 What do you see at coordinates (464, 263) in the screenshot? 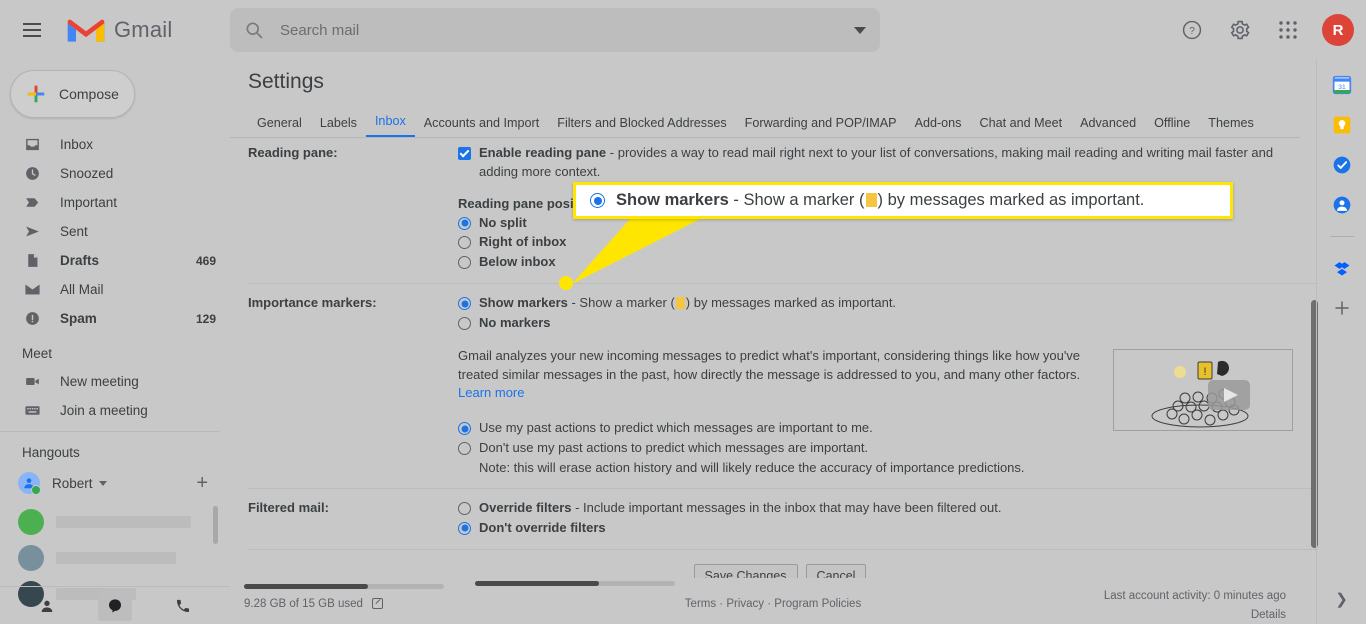
I see `radio-below-inbox` at bounding box center [464, 263].